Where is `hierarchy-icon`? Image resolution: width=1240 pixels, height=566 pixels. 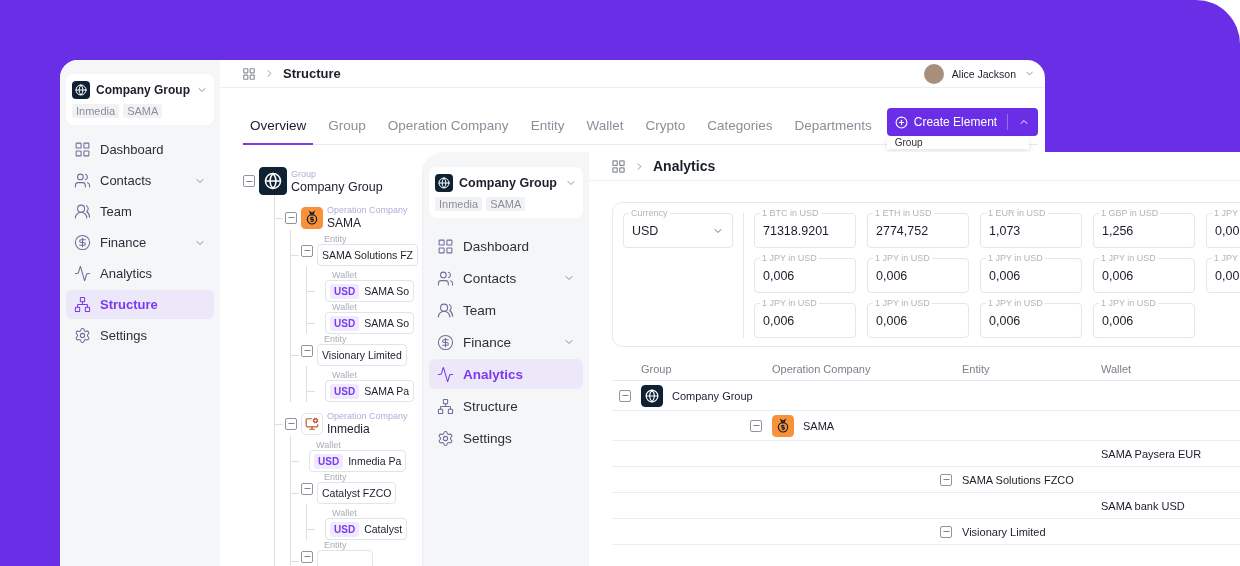
hierarchy-icon is located at coordinates (445, 406).